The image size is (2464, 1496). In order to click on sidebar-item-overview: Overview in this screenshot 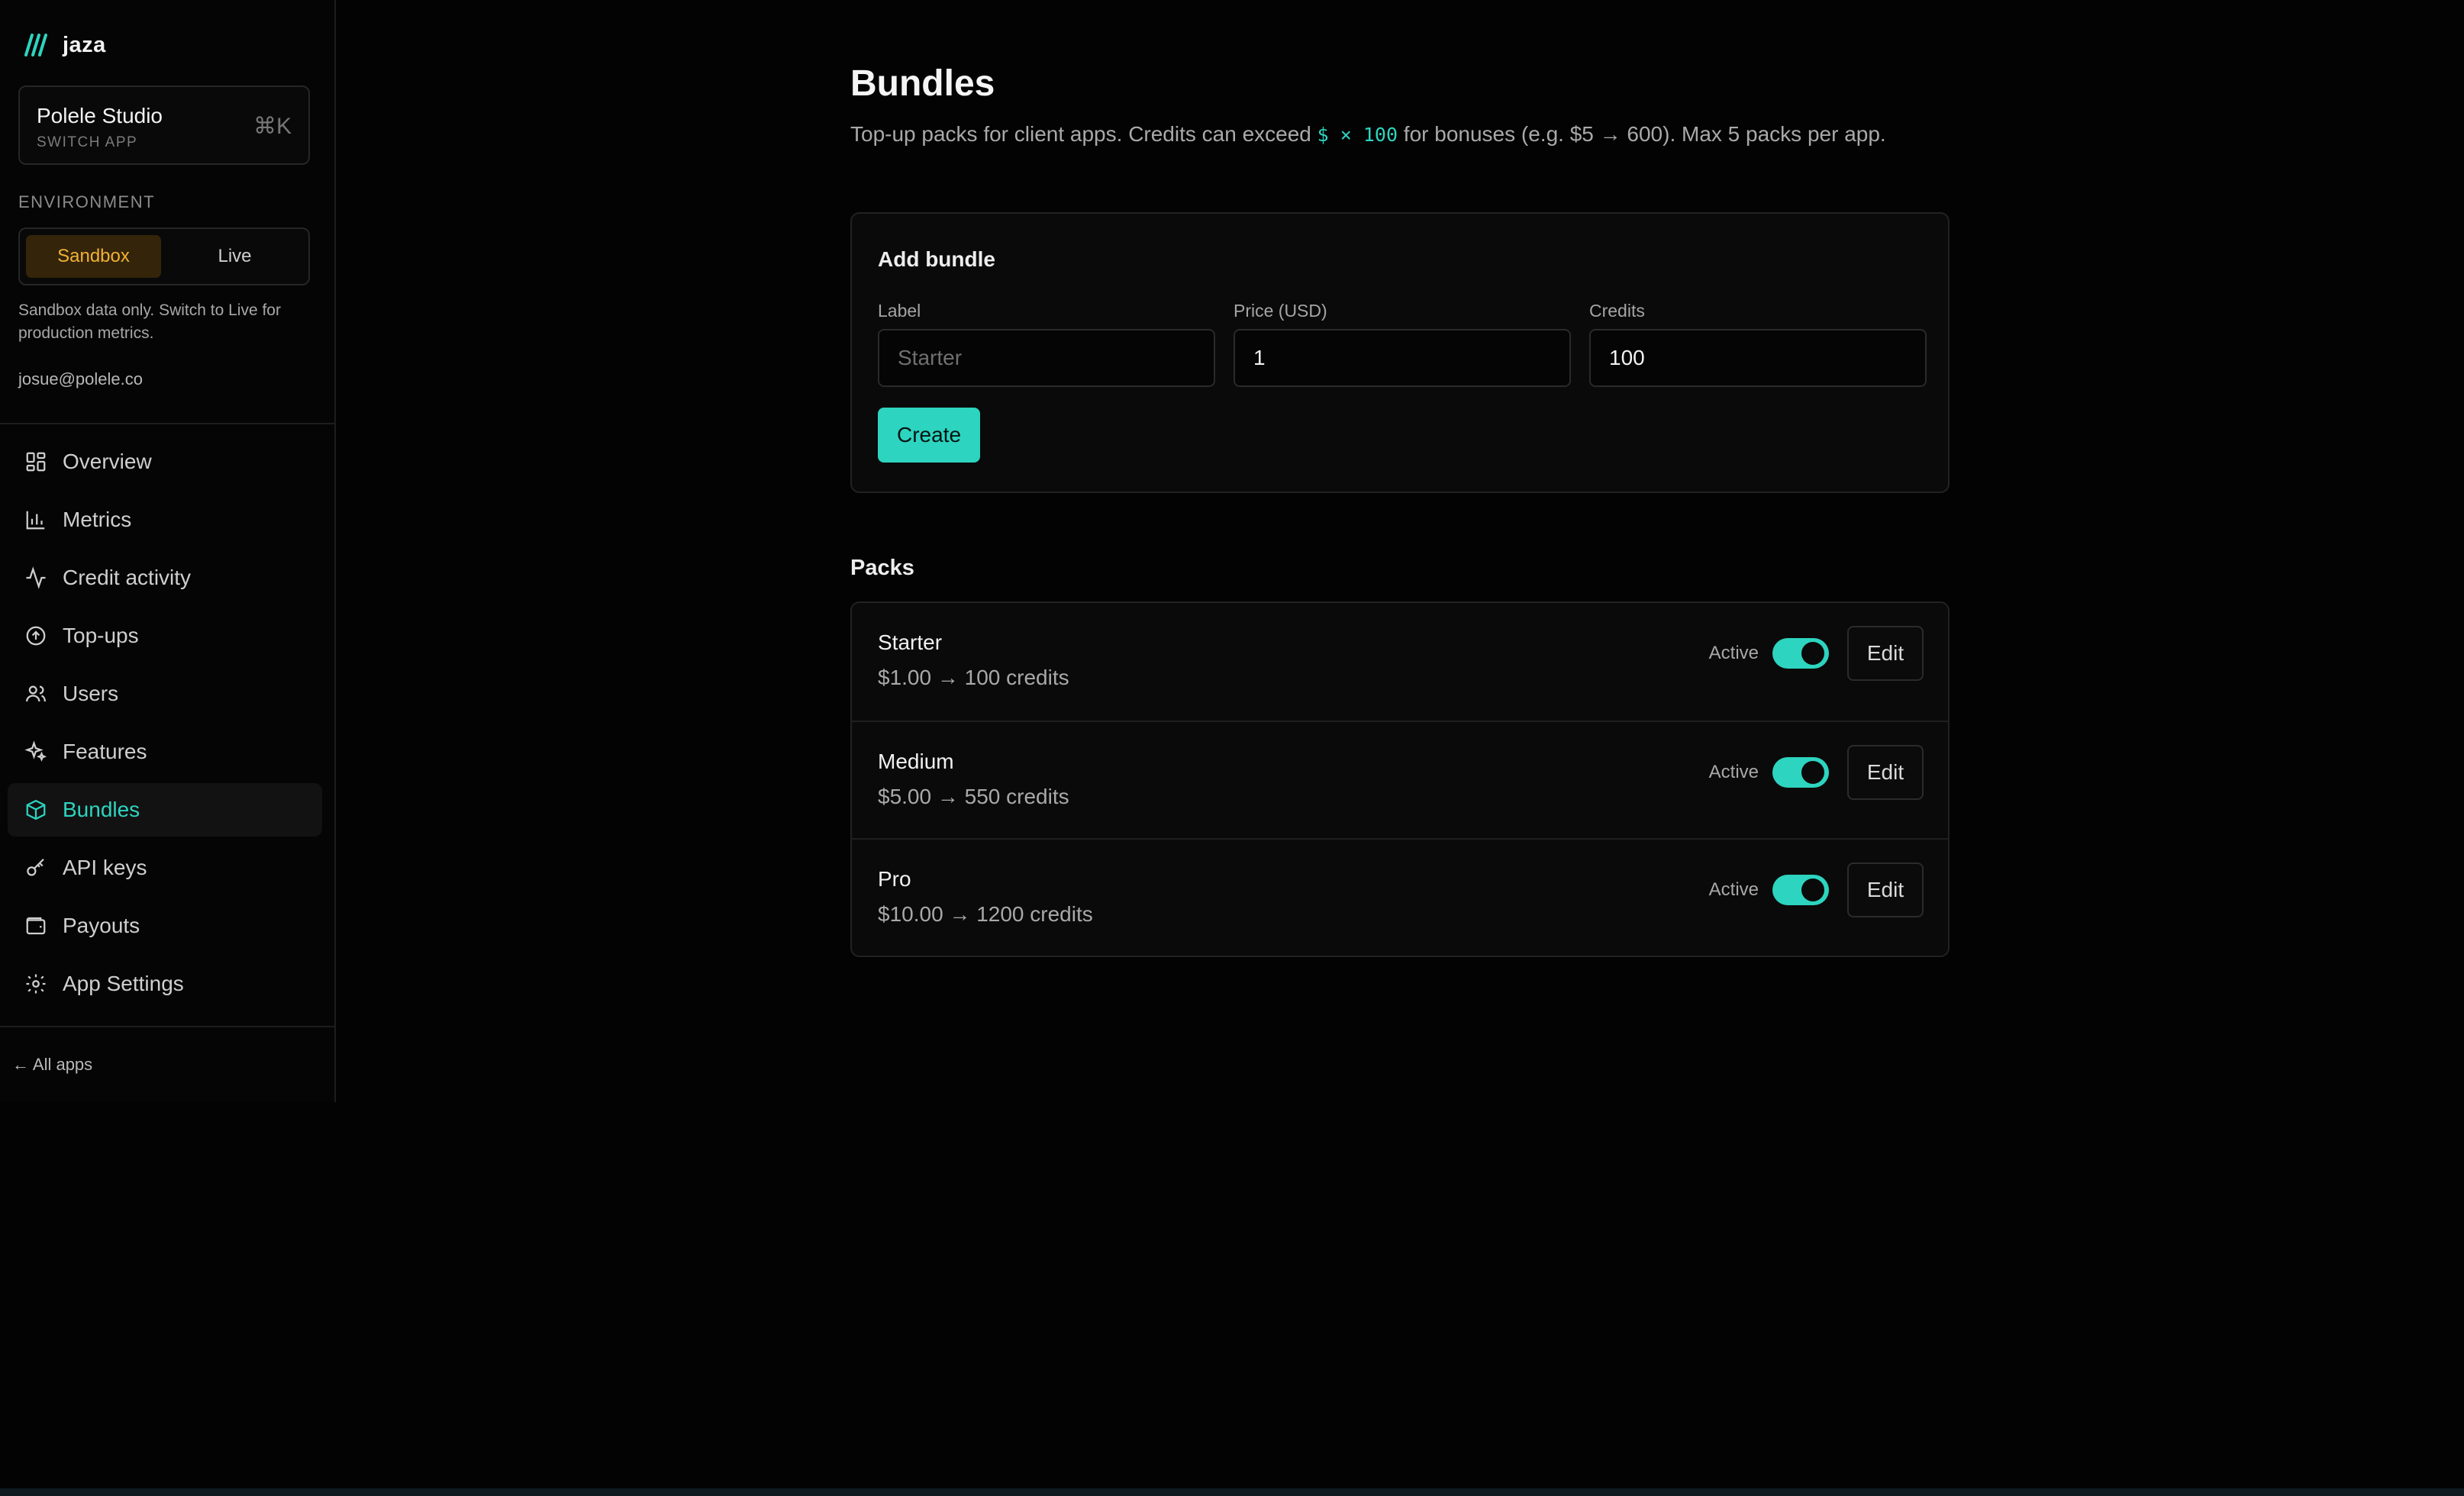, I will do `click(165, 461)`.